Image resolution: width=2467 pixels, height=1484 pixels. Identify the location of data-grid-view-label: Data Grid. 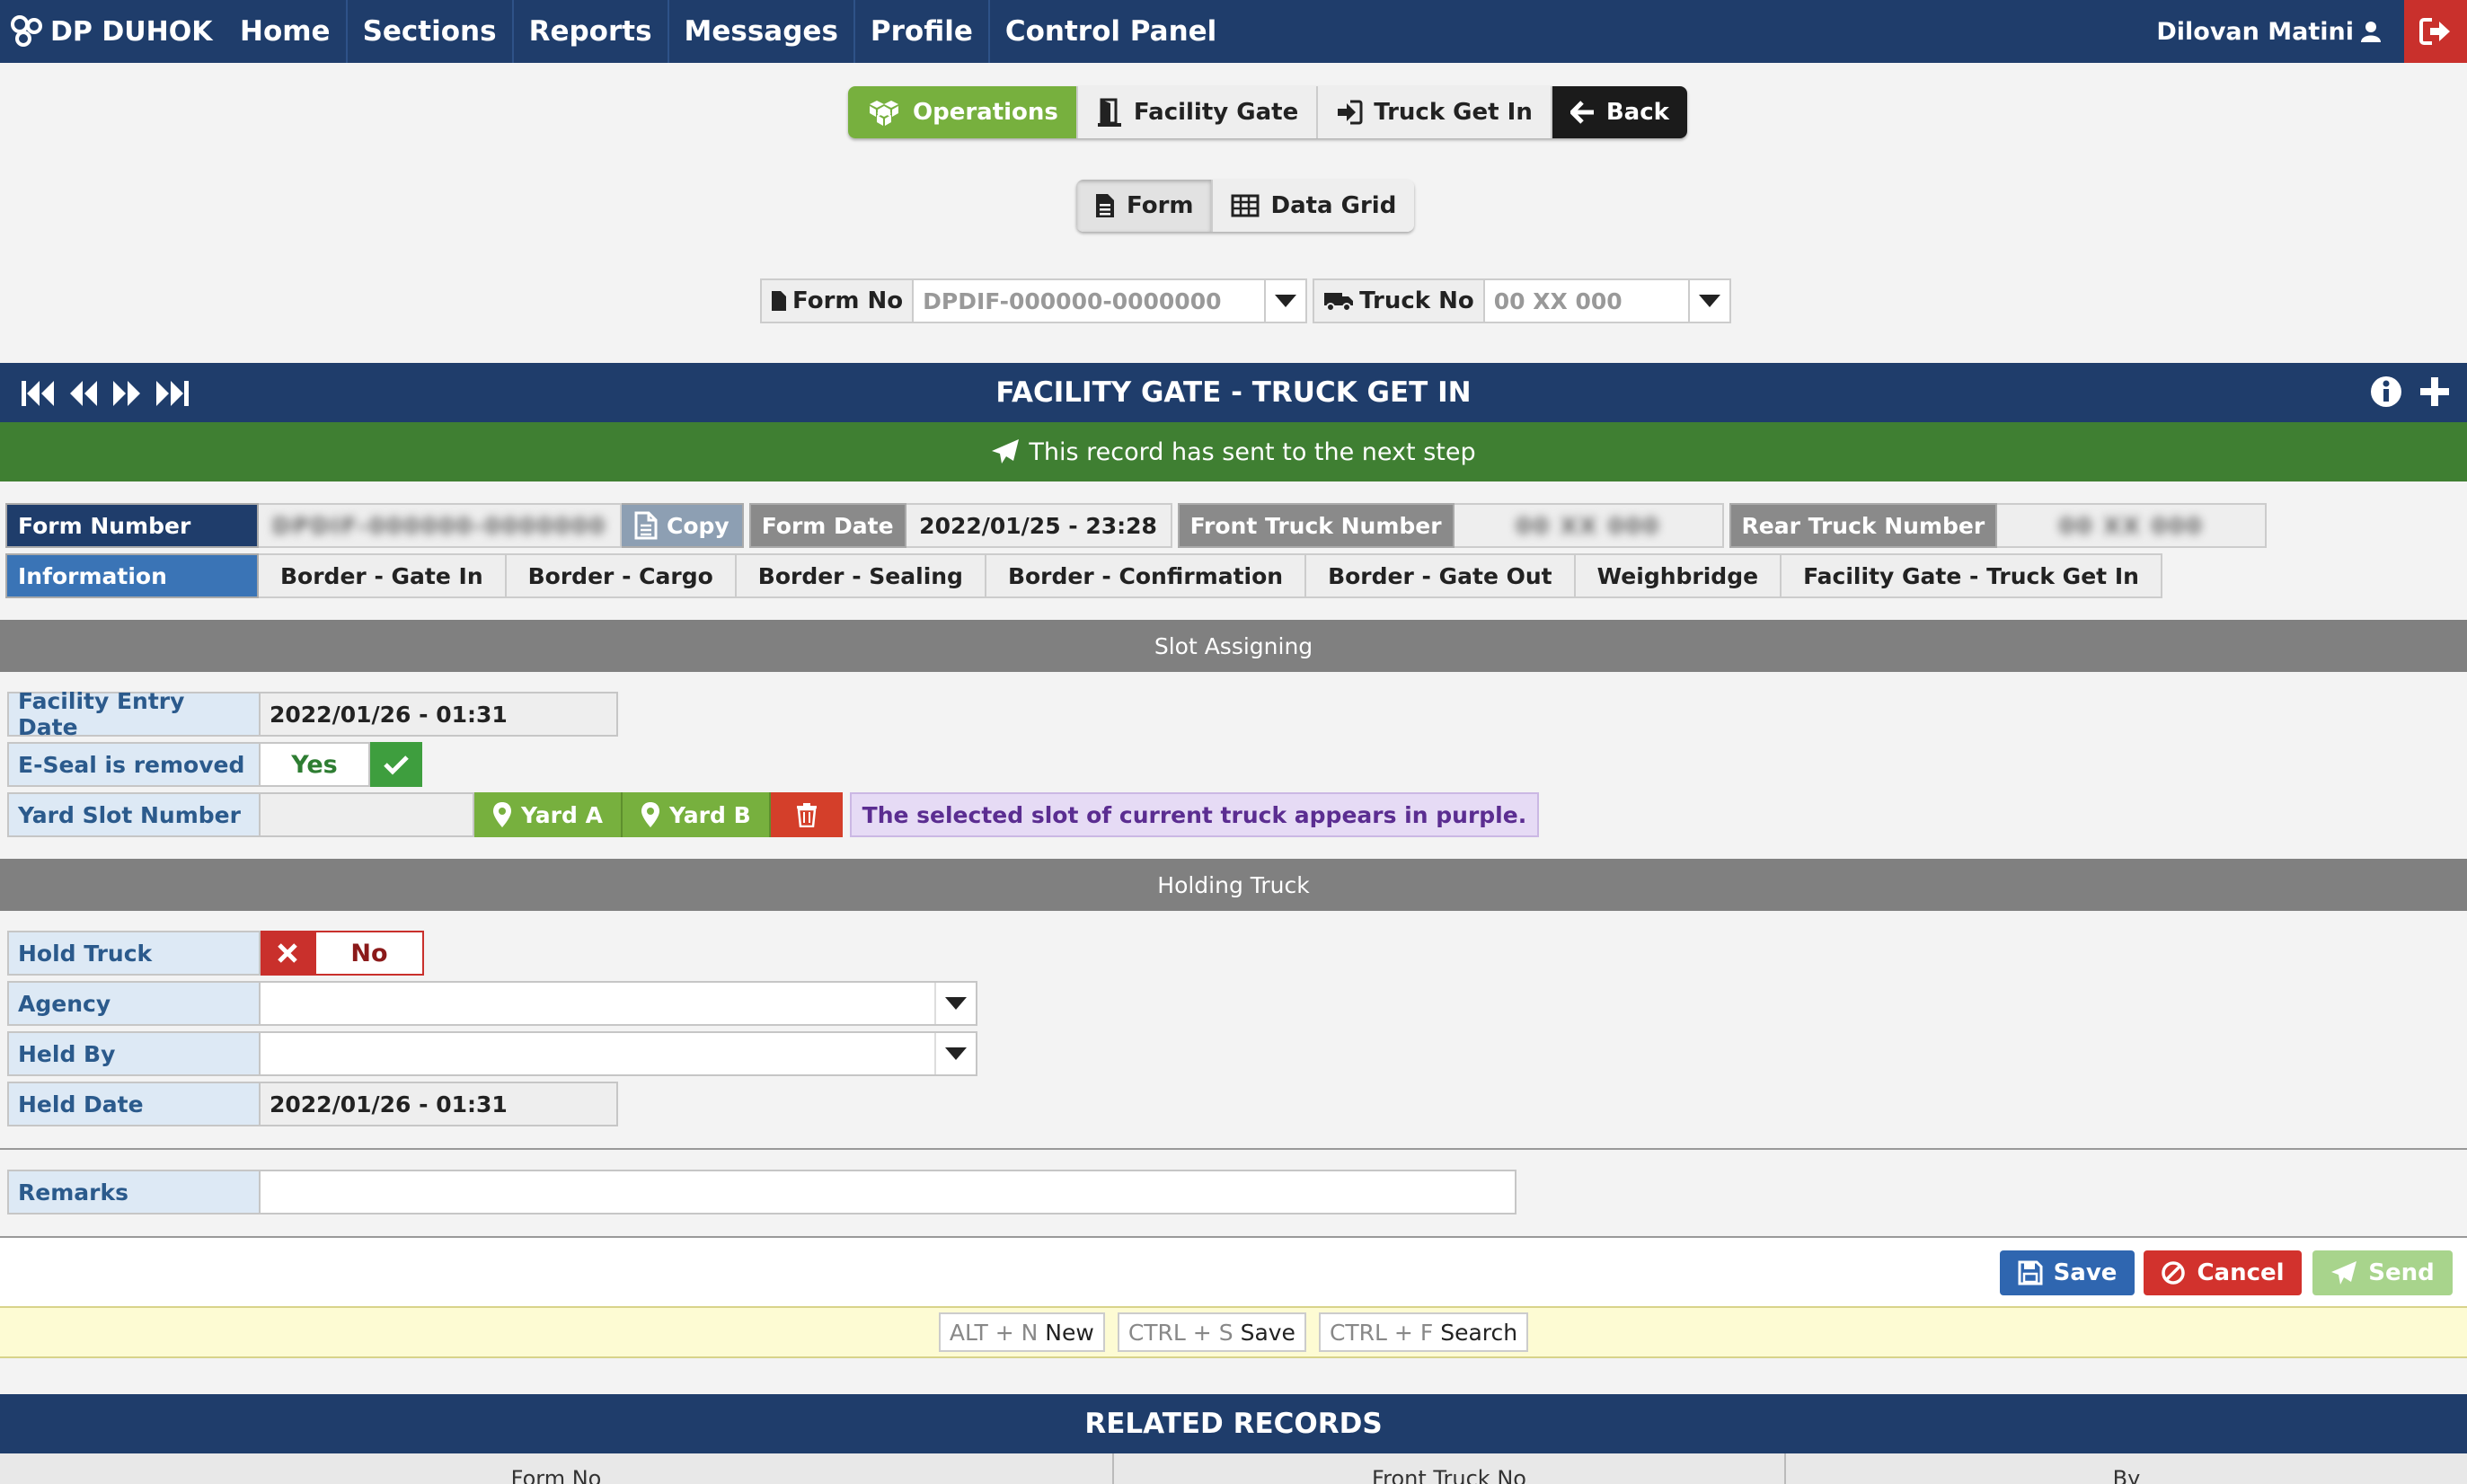
(1333, 206).